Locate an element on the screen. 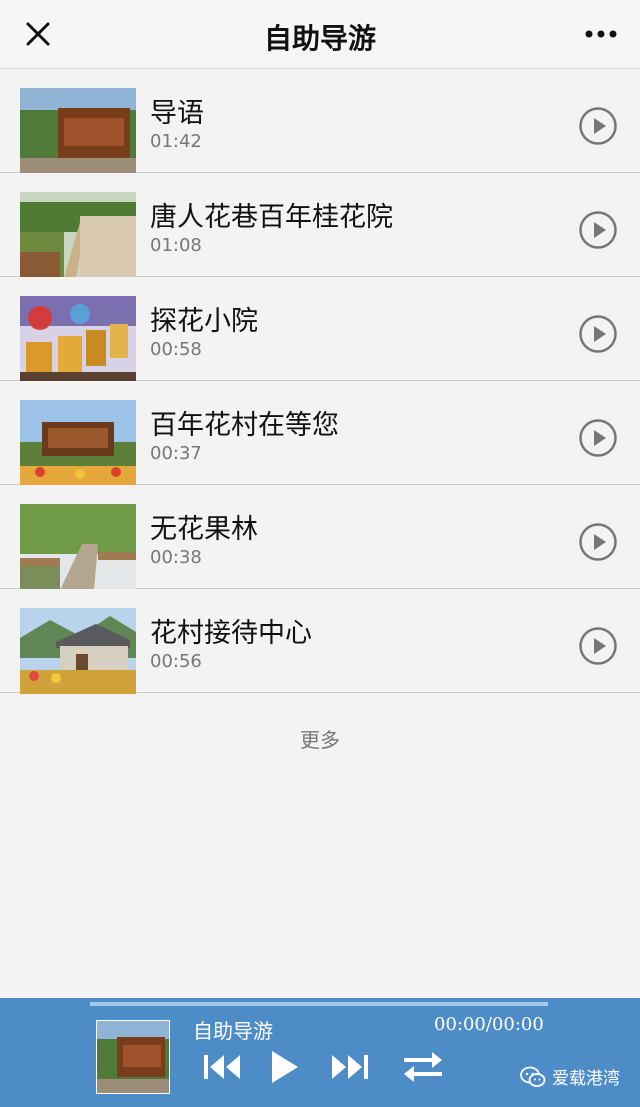 The width and height of the screenshot is (640, 1107). top-bar: 自助导游 is located at coordinates (320, 34).